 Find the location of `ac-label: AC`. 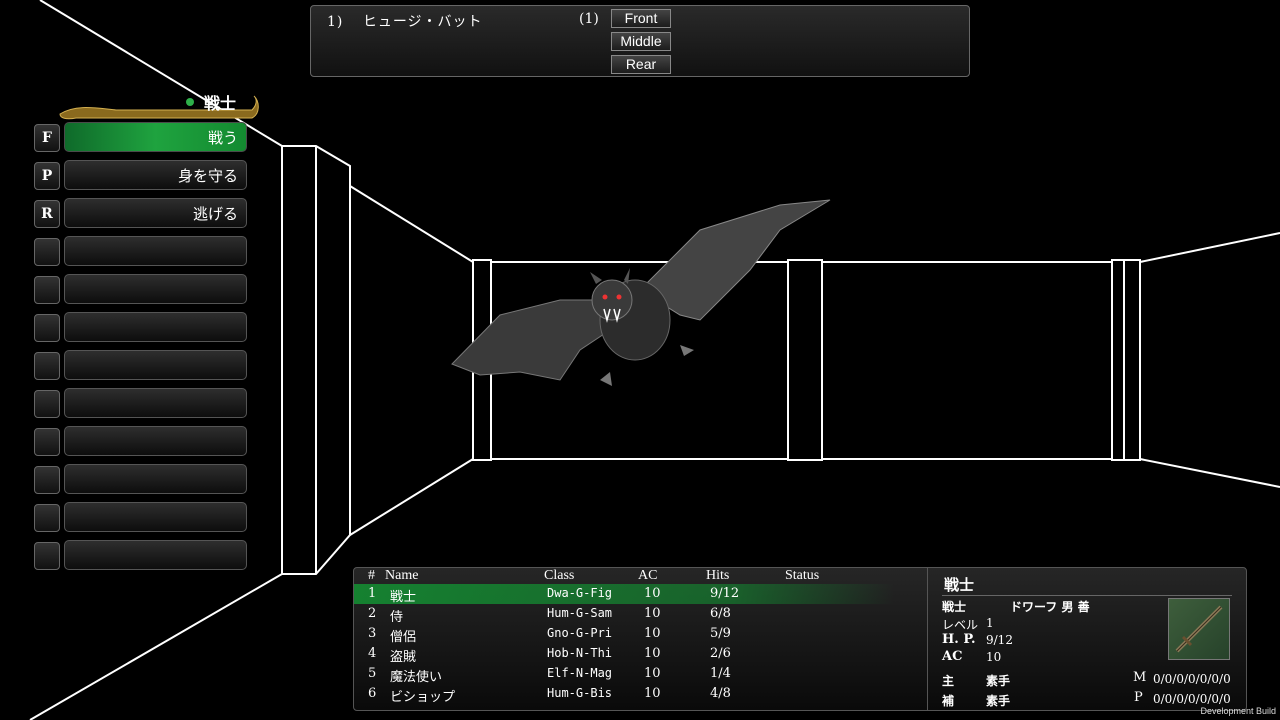

ac-label: AC is located at coordinates (952, 656).